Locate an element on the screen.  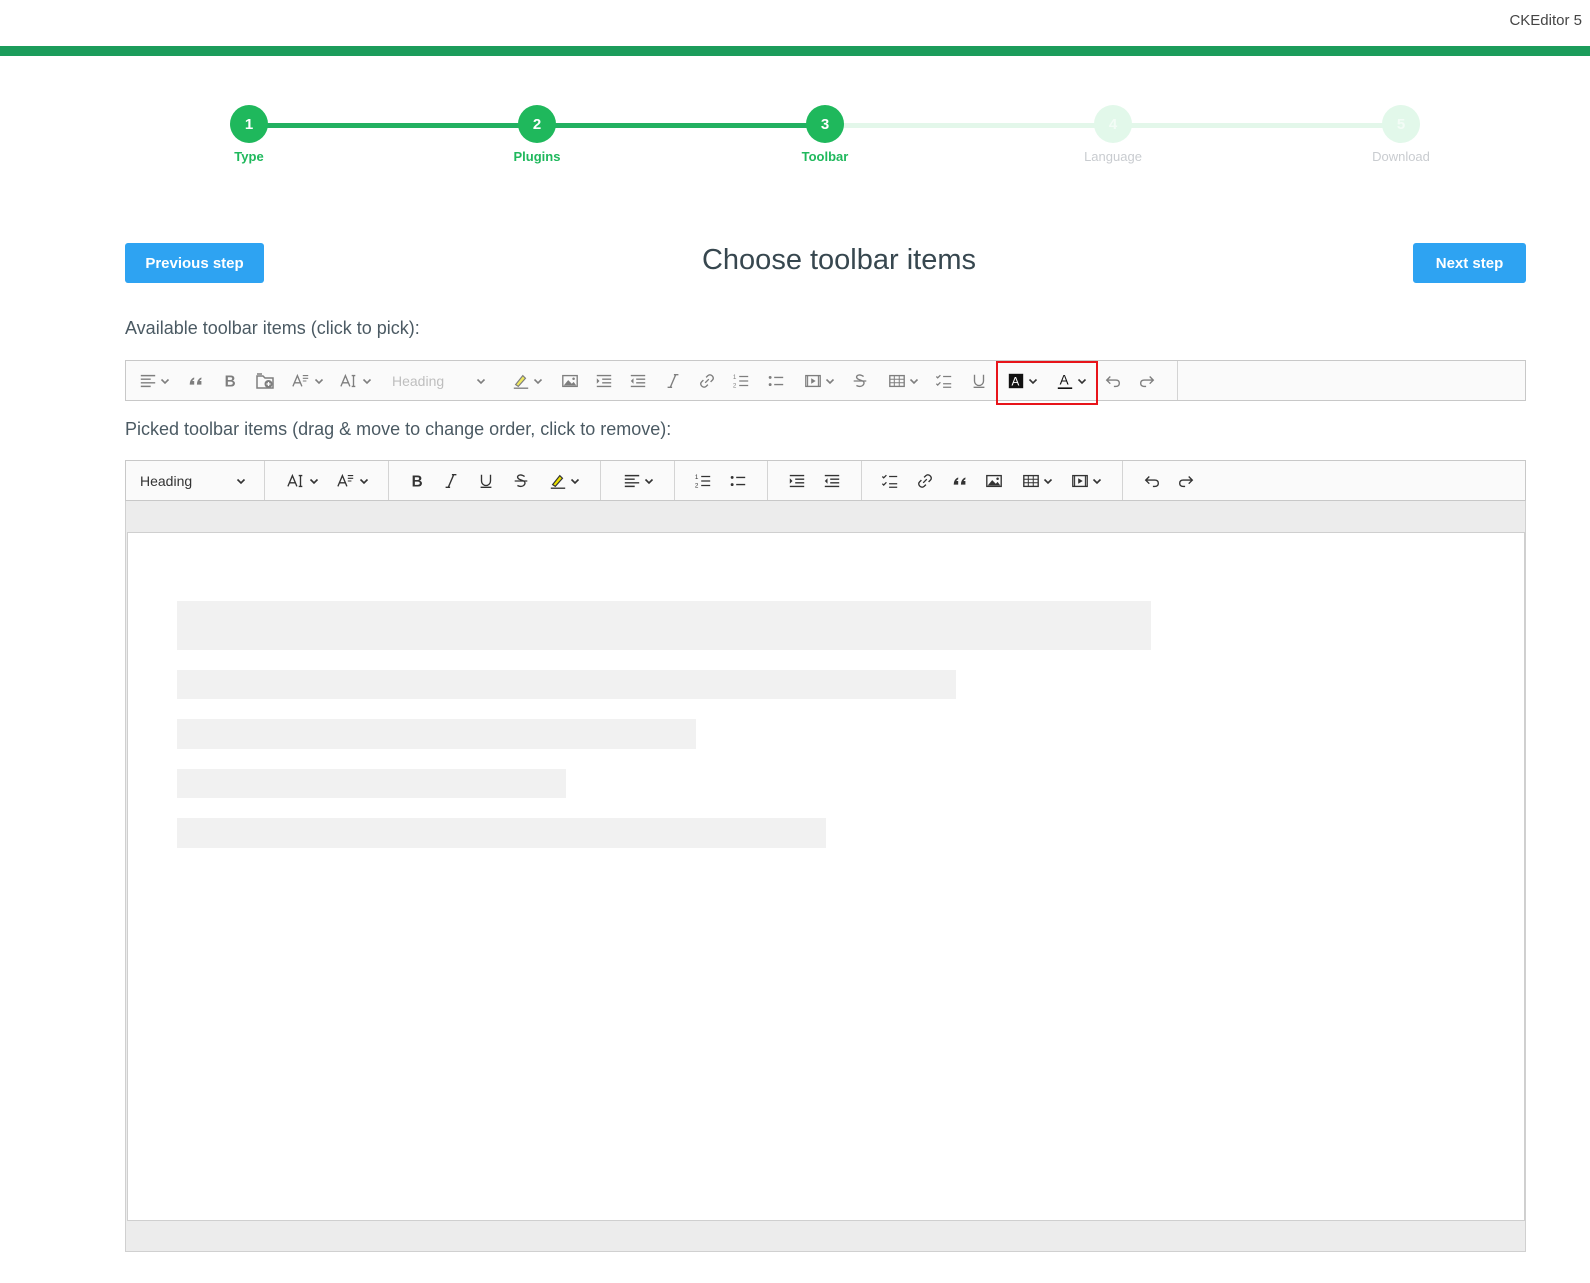
available-redo is located at coordinates (1147, 380).